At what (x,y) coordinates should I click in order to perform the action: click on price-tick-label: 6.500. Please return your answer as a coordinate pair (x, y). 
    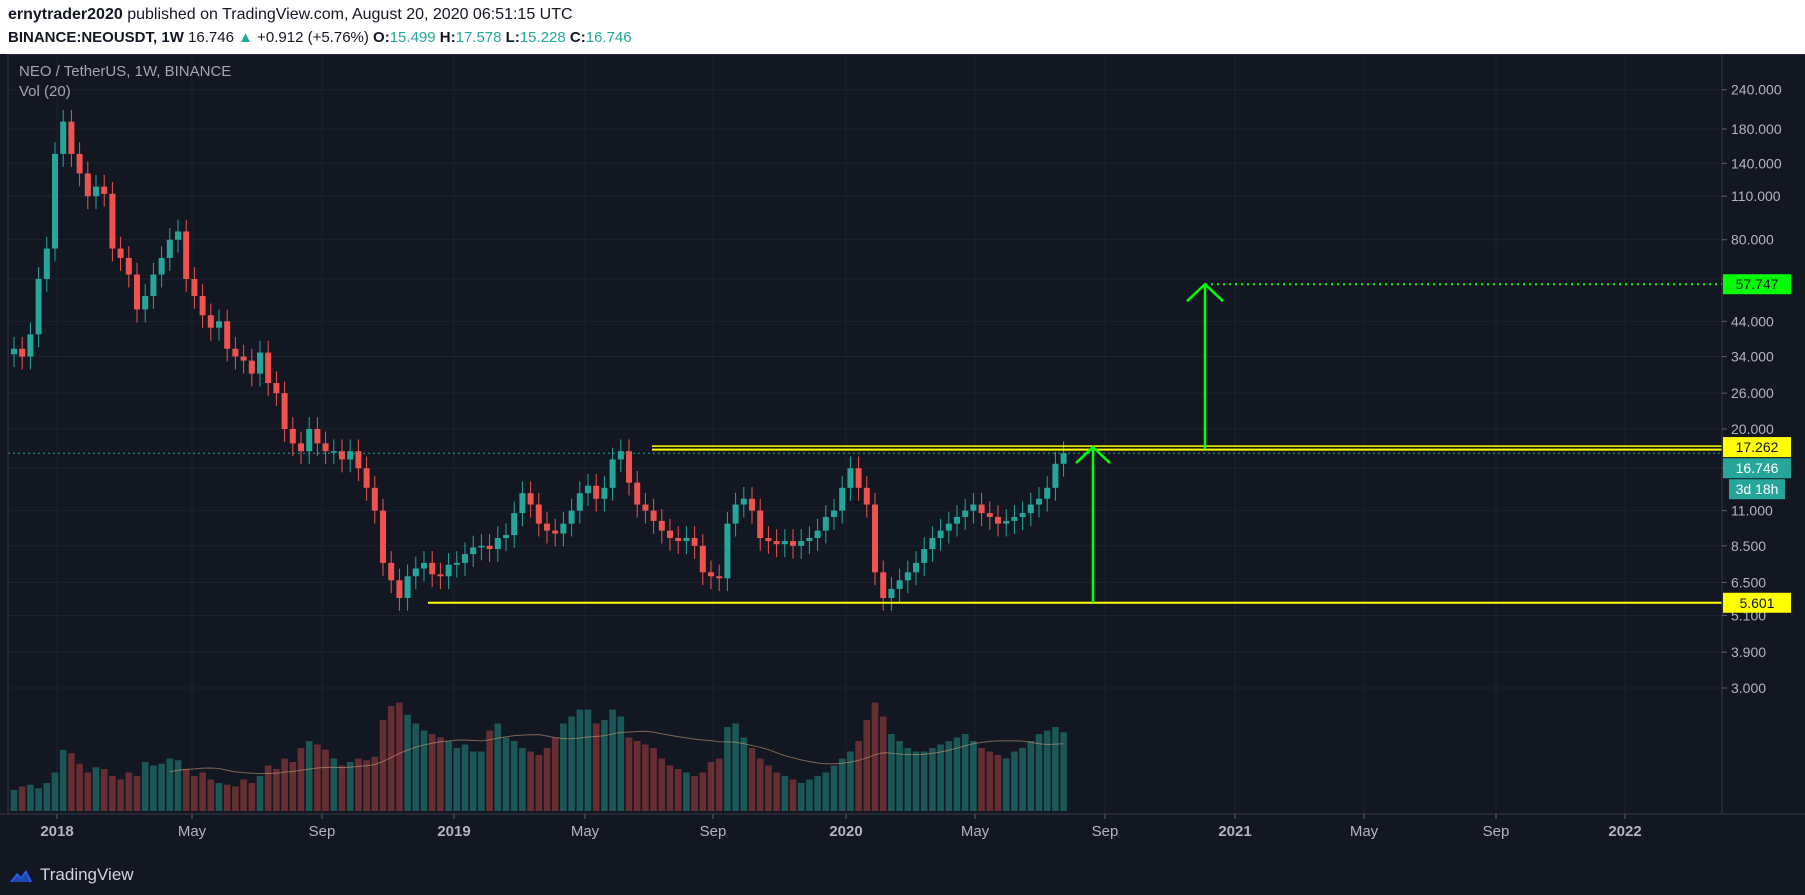
    Looking at the image, I should click on (1748, 582).